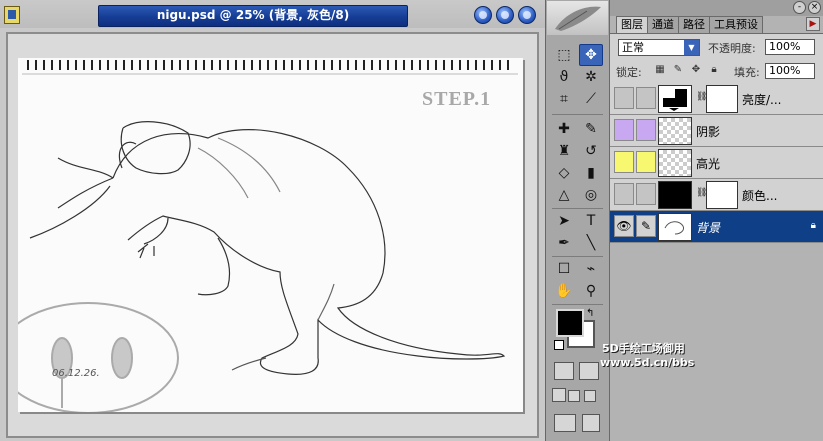 The height and width of the screenshot is (441, 823). I want to click on lock-paint-icon: ✎, so click(678, 70).